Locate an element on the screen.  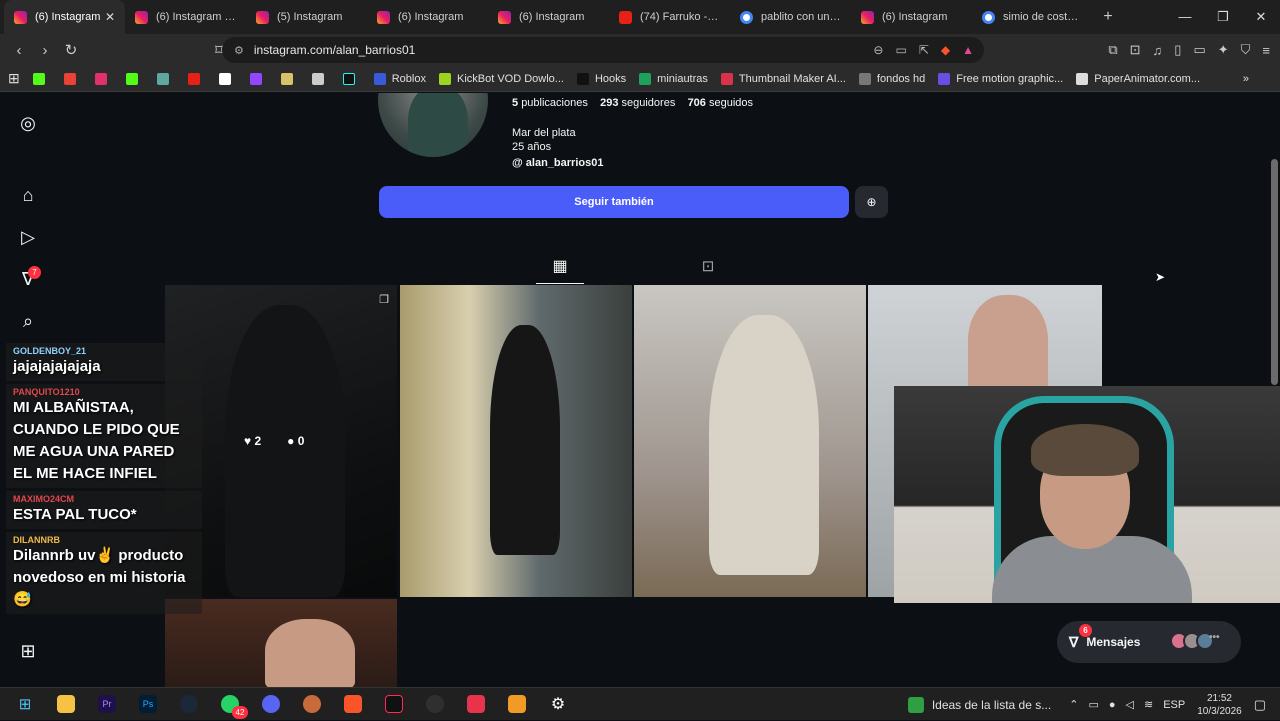
gmail-bookmark-icon is located at coordinates (72, 78).